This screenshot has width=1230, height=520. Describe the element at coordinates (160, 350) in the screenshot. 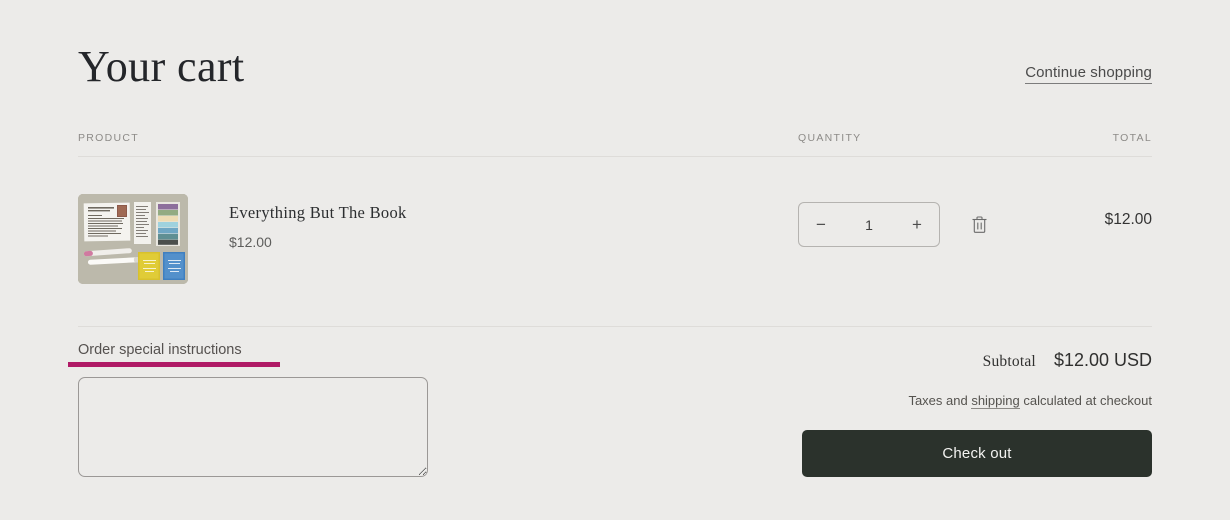

I see `order-notes-label-text: Order special instructions` at that location.